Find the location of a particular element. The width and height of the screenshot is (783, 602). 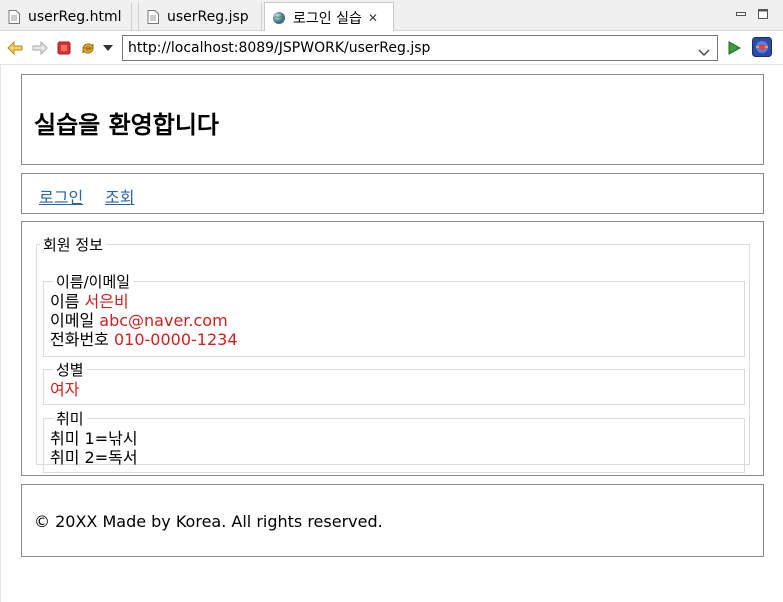

phone-row: 전화번호 010-0000-1234 is located at coordinates (397, 339).